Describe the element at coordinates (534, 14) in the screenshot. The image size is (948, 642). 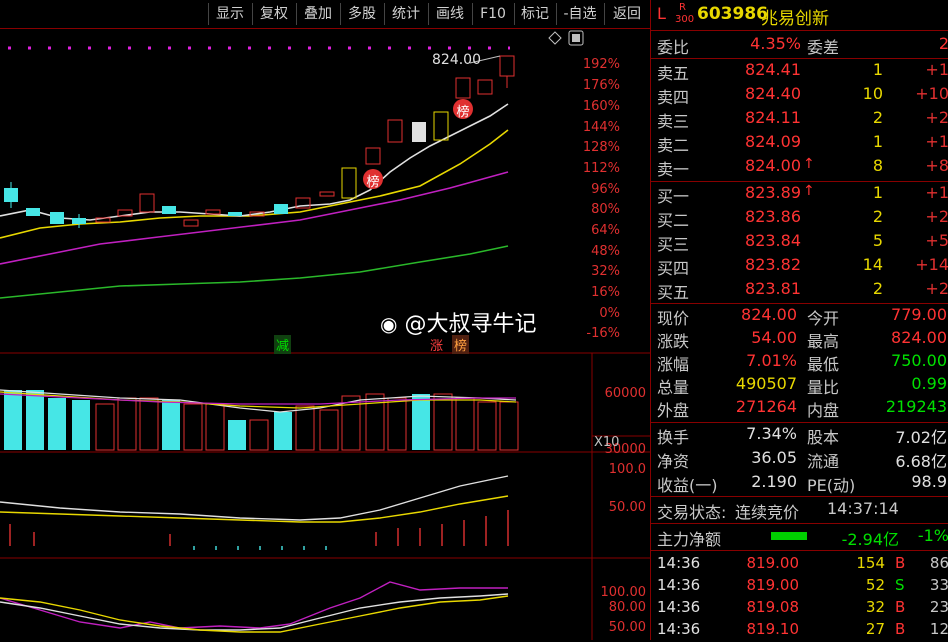
I see `toolbar-mark-button: 标记` at that location.